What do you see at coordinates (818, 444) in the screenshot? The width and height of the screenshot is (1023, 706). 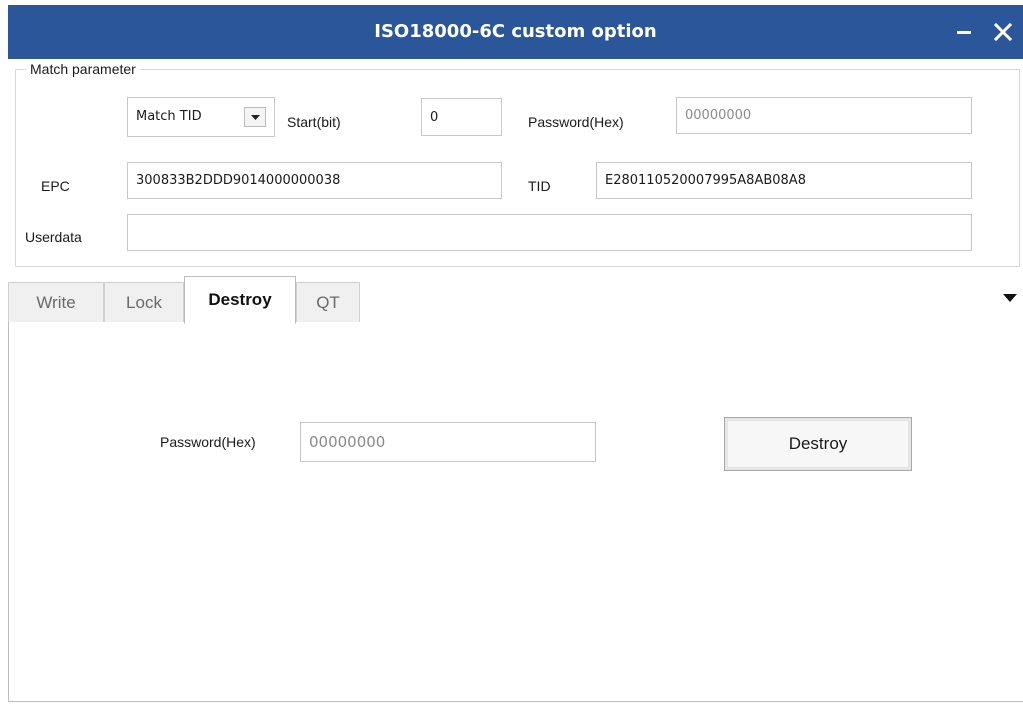 I see `destroy-button: Destroy` at bounding box center [818, 444].